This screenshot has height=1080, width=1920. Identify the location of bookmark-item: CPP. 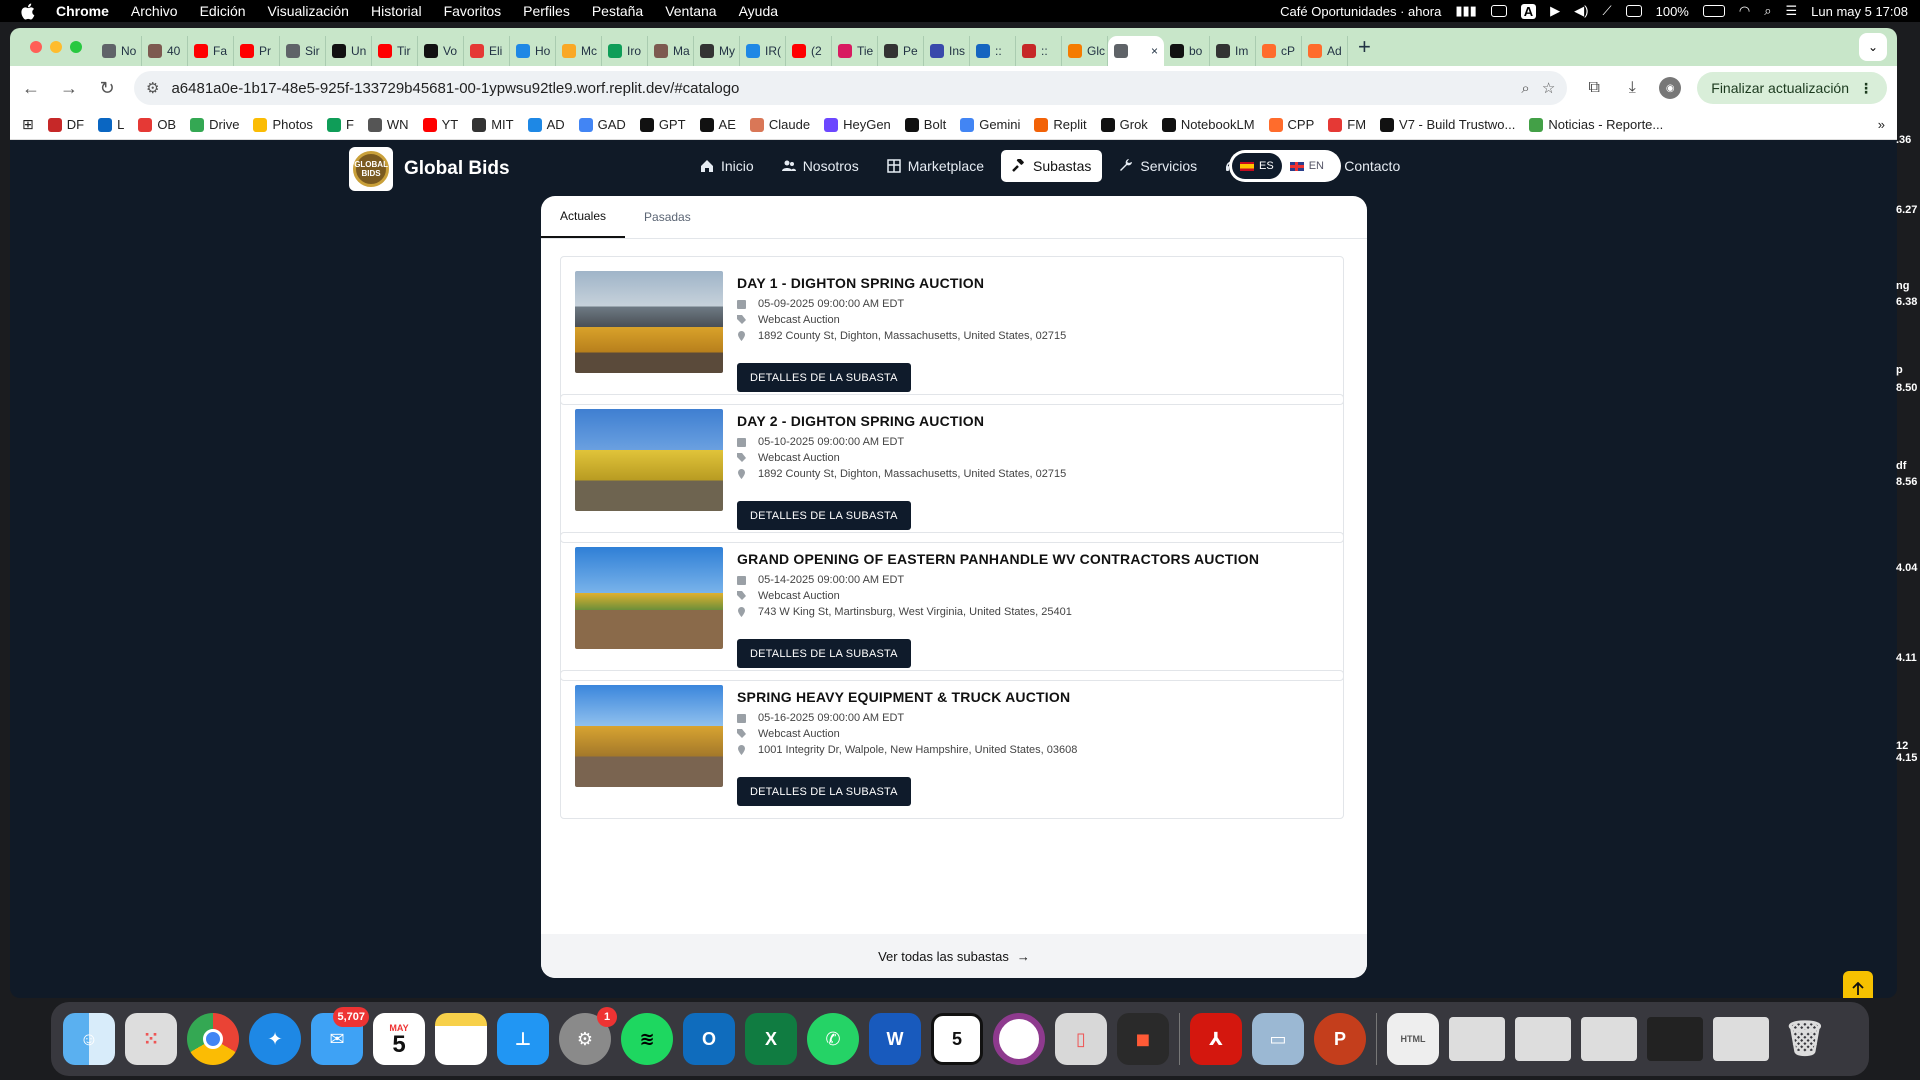
(1291, 124).